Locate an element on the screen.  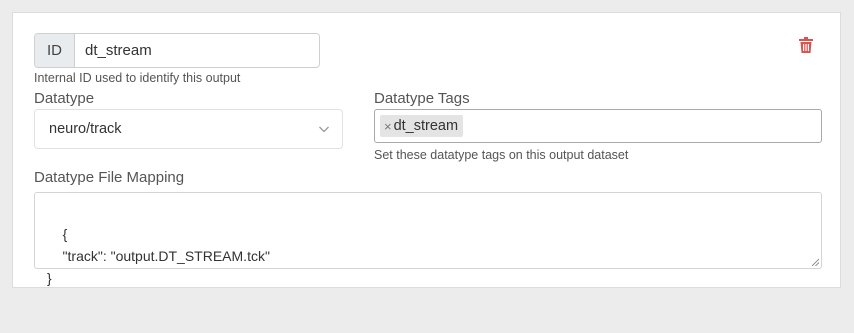
datatype-tags-label: Datatype Tags is located at coordinates (422, 98).